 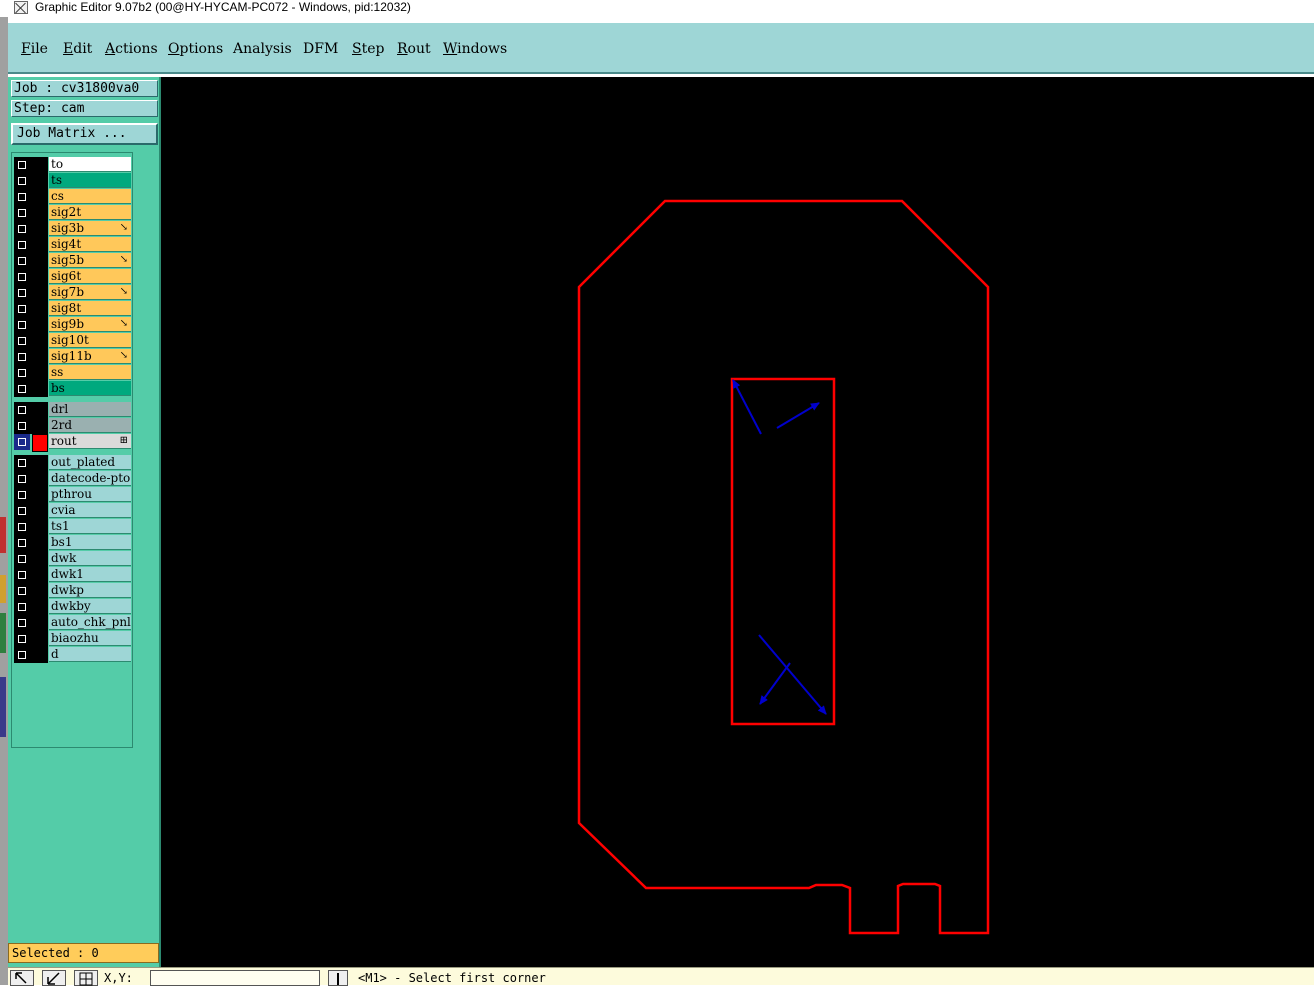 What do you see at coordinates (22, 978) in the screenshot?
I see `select-tool-button` at bounding box center [22, 978].